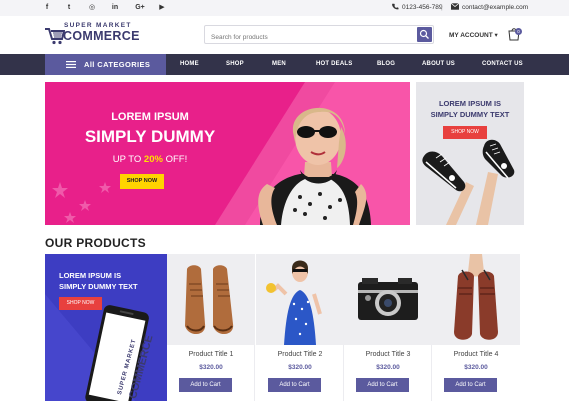  I want to click on all-categories-button: All CATEGORIES, so click(105, 64).